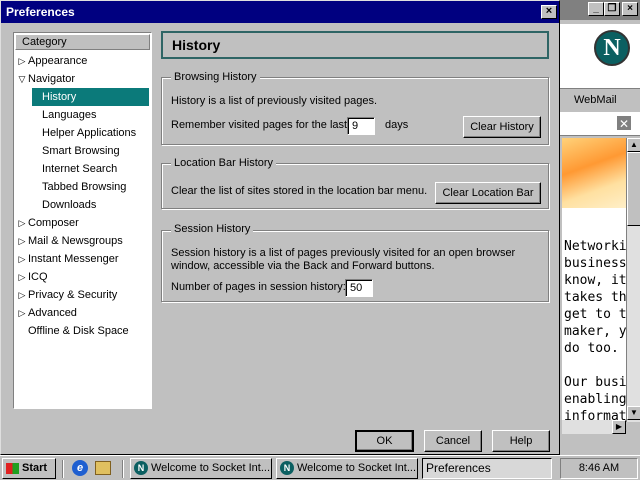  I want to click on netscape-icon: N, so click(141, 468).